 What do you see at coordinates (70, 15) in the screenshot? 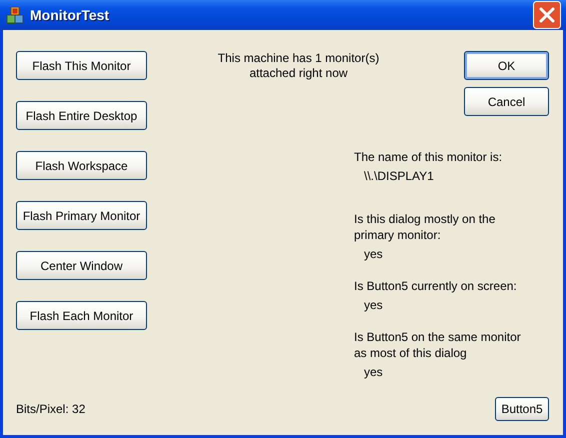
I see `window-title: MonitorTest` at bounding box center [70, 15].